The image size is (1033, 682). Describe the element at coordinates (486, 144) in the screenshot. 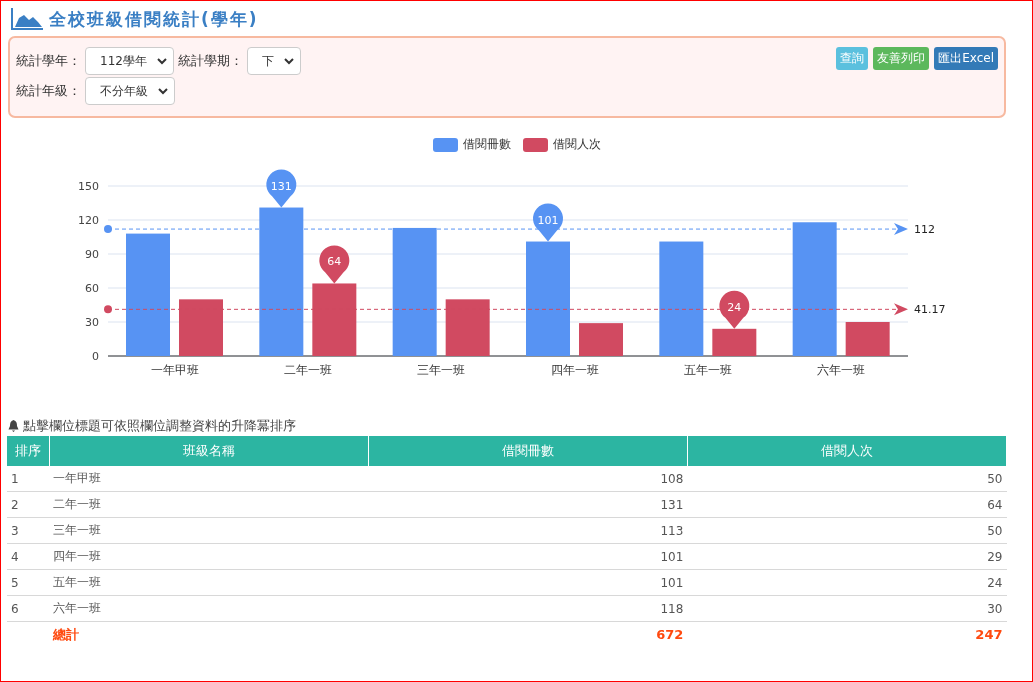

I see `legend-label: 借閱冊數` at that location.